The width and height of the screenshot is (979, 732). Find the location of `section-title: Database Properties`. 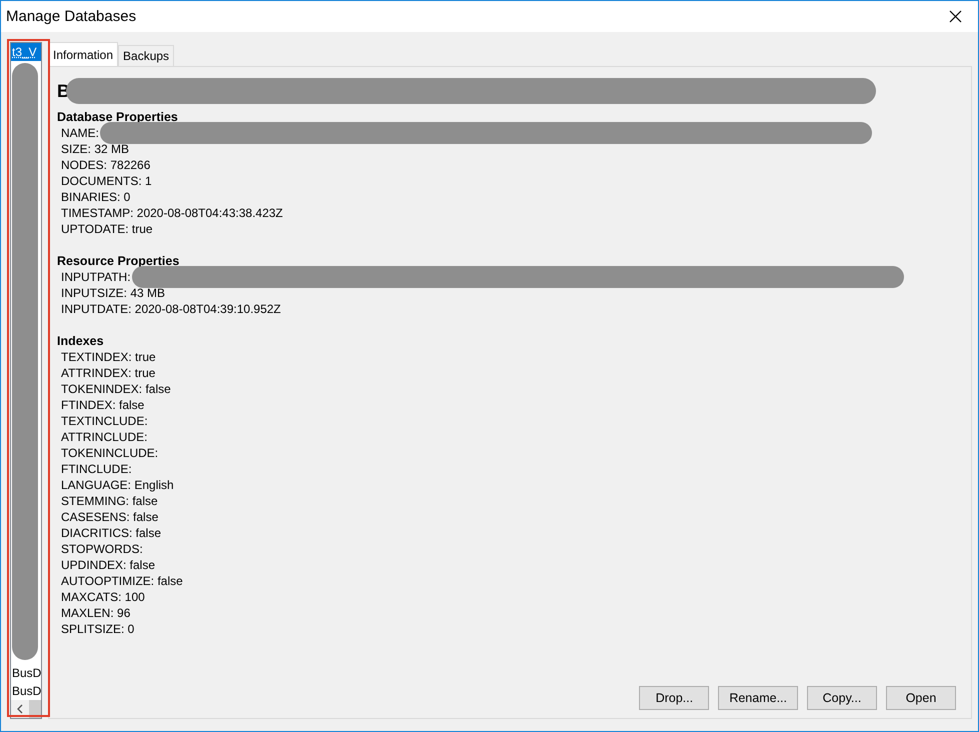

section-title: Database Properties is located at coordinates (118, 117).